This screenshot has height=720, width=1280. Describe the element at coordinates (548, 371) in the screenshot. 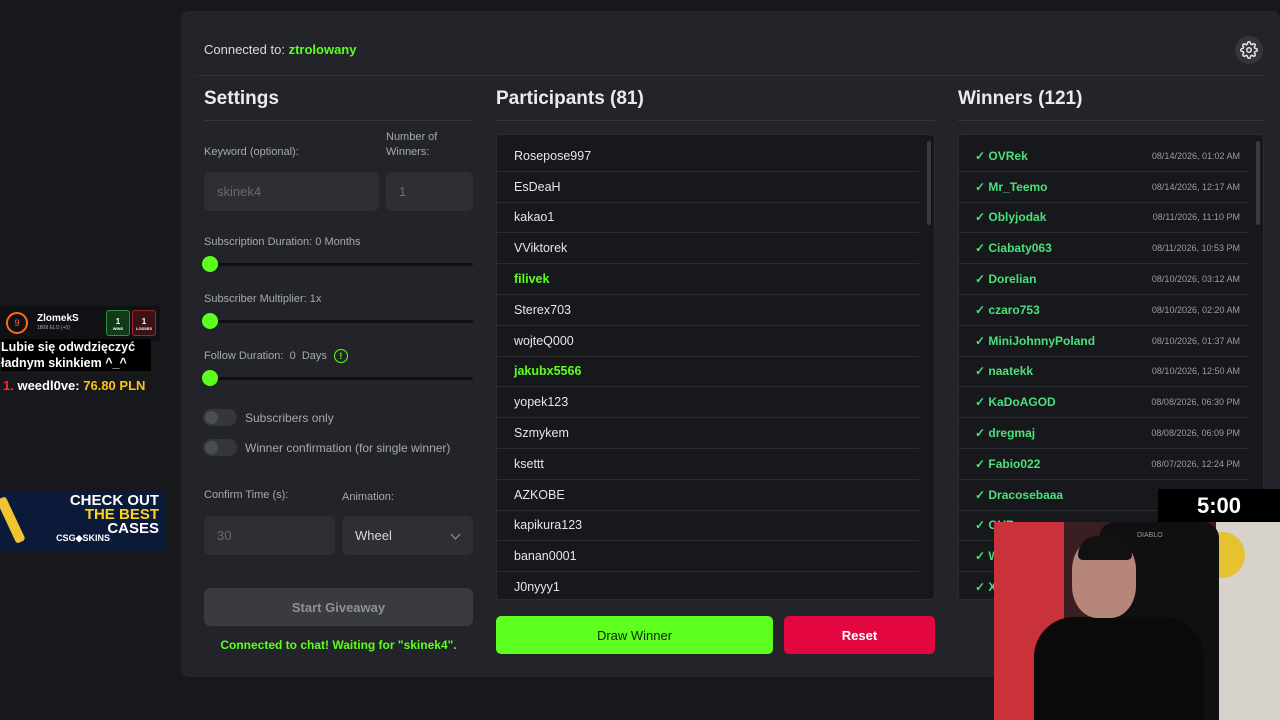

I see `participant-name: jakubx5566` at that location.